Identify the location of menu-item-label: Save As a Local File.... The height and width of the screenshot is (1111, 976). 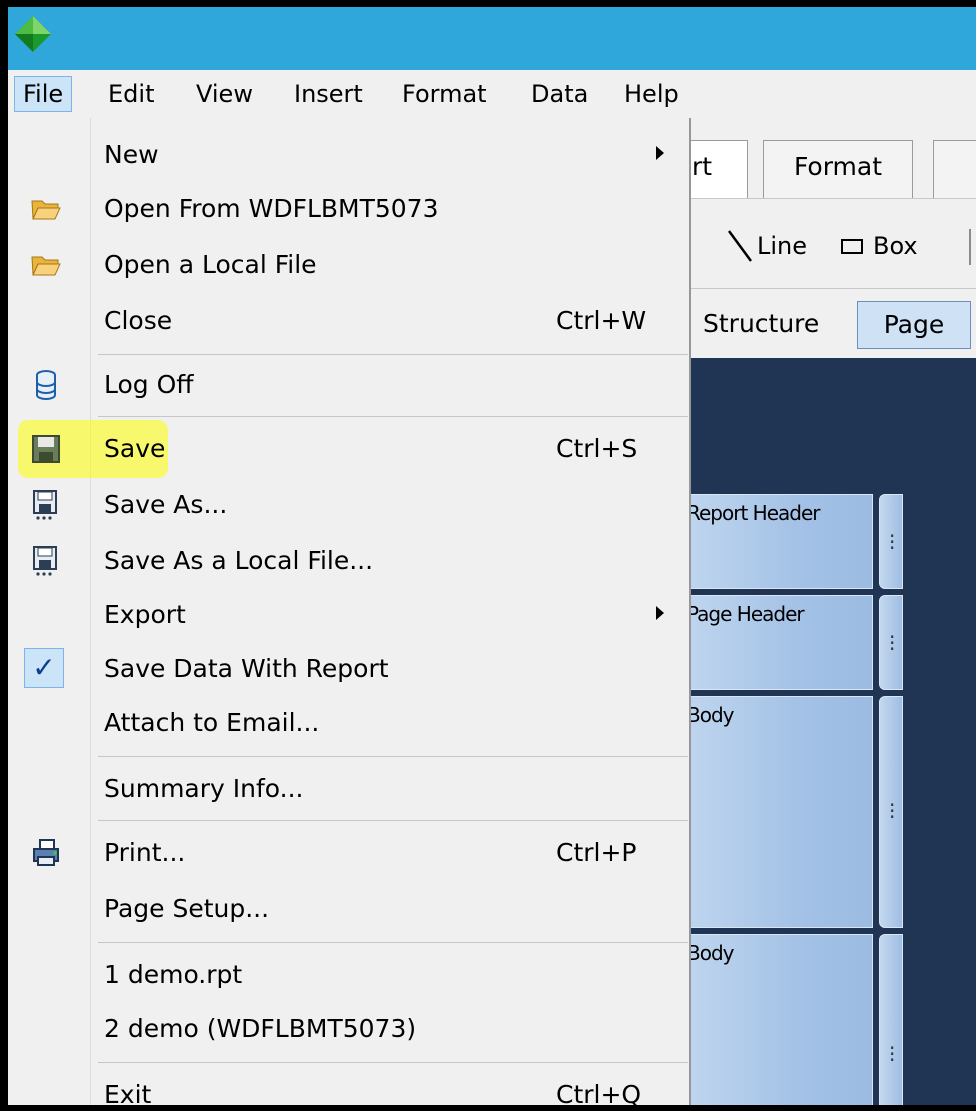
(239, 560).